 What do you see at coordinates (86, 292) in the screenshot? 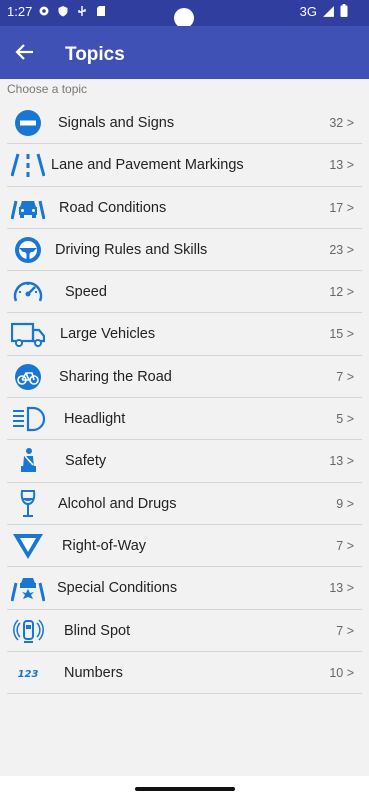
I see `topic-label: Speed` at bounding box center [86, 292].